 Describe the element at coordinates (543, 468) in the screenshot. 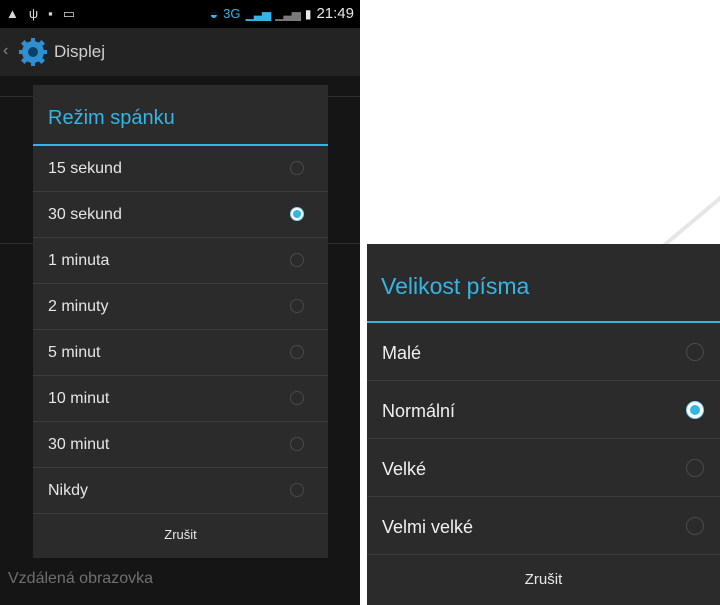

I see `option-large: Velké` at that location.